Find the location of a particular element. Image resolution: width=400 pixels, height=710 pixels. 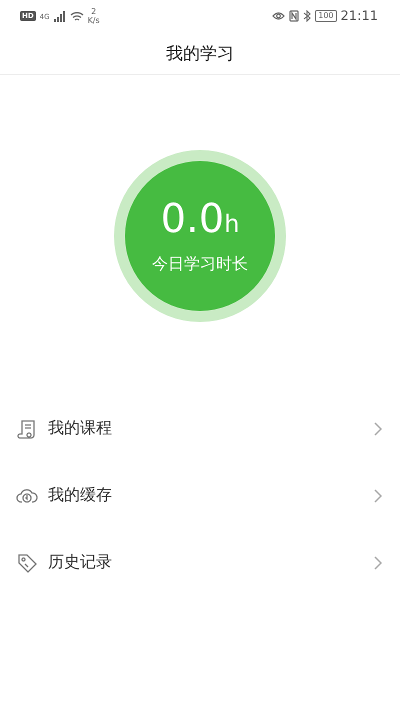

menu-item: 历史记录 is located at coordinates (200, 562).